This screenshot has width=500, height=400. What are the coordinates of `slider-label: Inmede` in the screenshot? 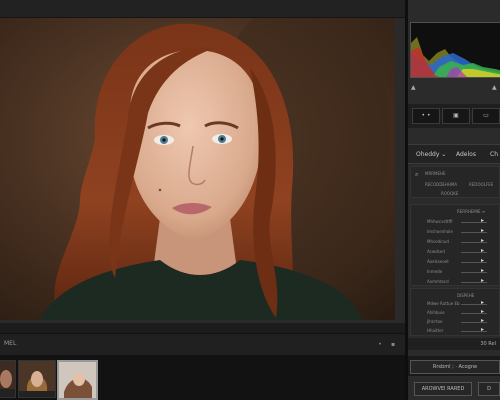 It's located at (435, 271).